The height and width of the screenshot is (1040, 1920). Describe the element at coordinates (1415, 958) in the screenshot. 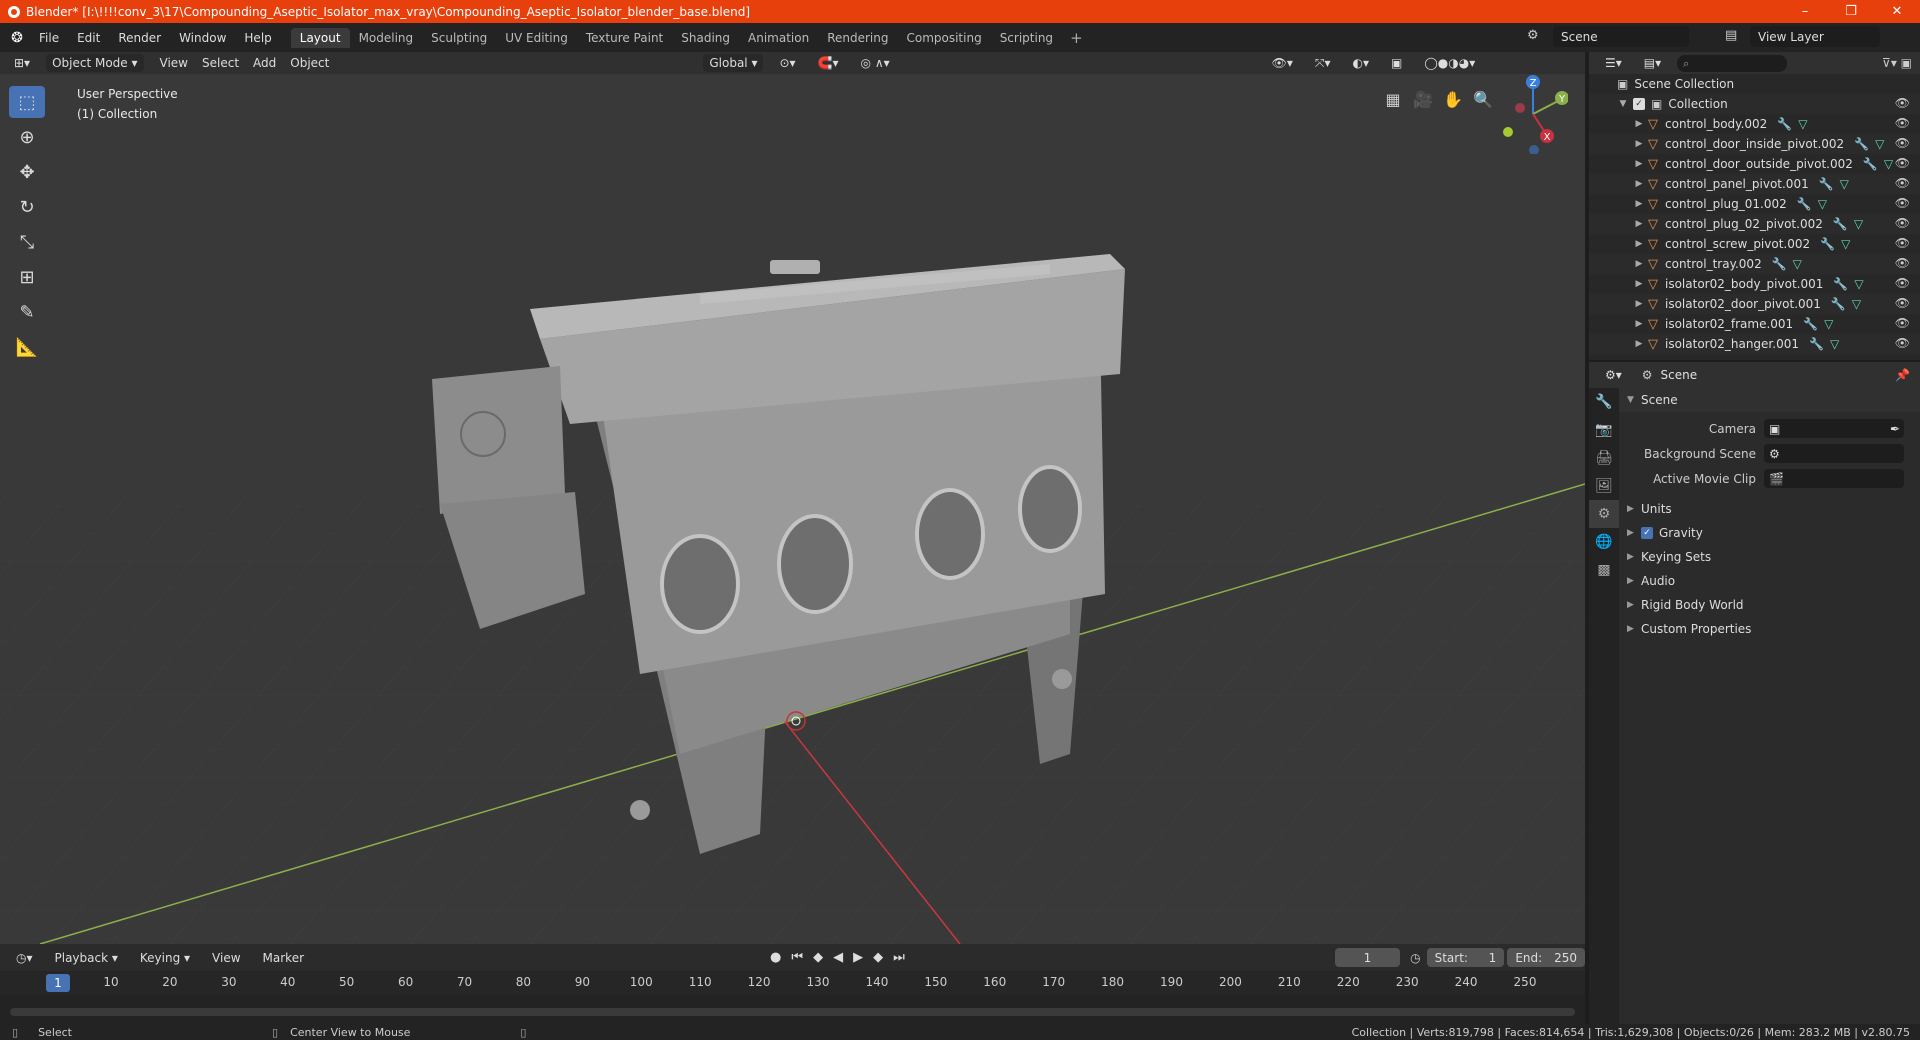

I see `clock-icon: ◷` at that location.